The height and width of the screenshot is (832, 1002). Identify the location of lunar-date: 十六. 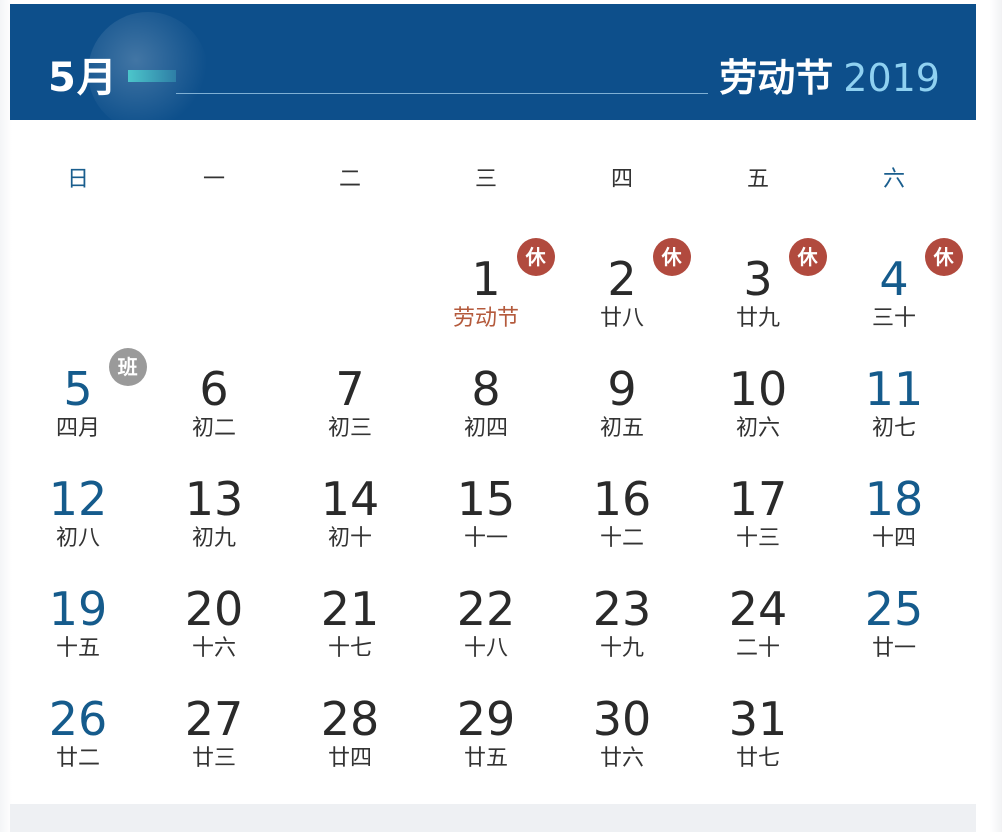
(213, 648).